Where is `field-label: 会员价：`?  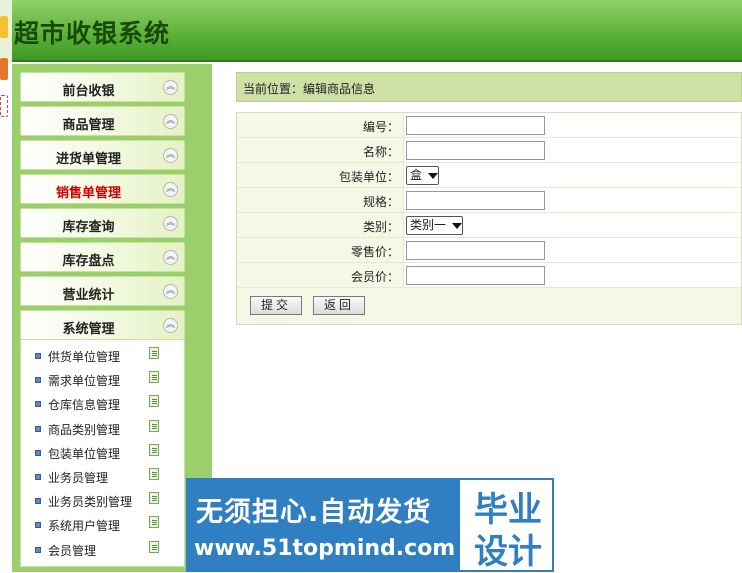
field-label: 会员价： is located at coordinates (374, 277).